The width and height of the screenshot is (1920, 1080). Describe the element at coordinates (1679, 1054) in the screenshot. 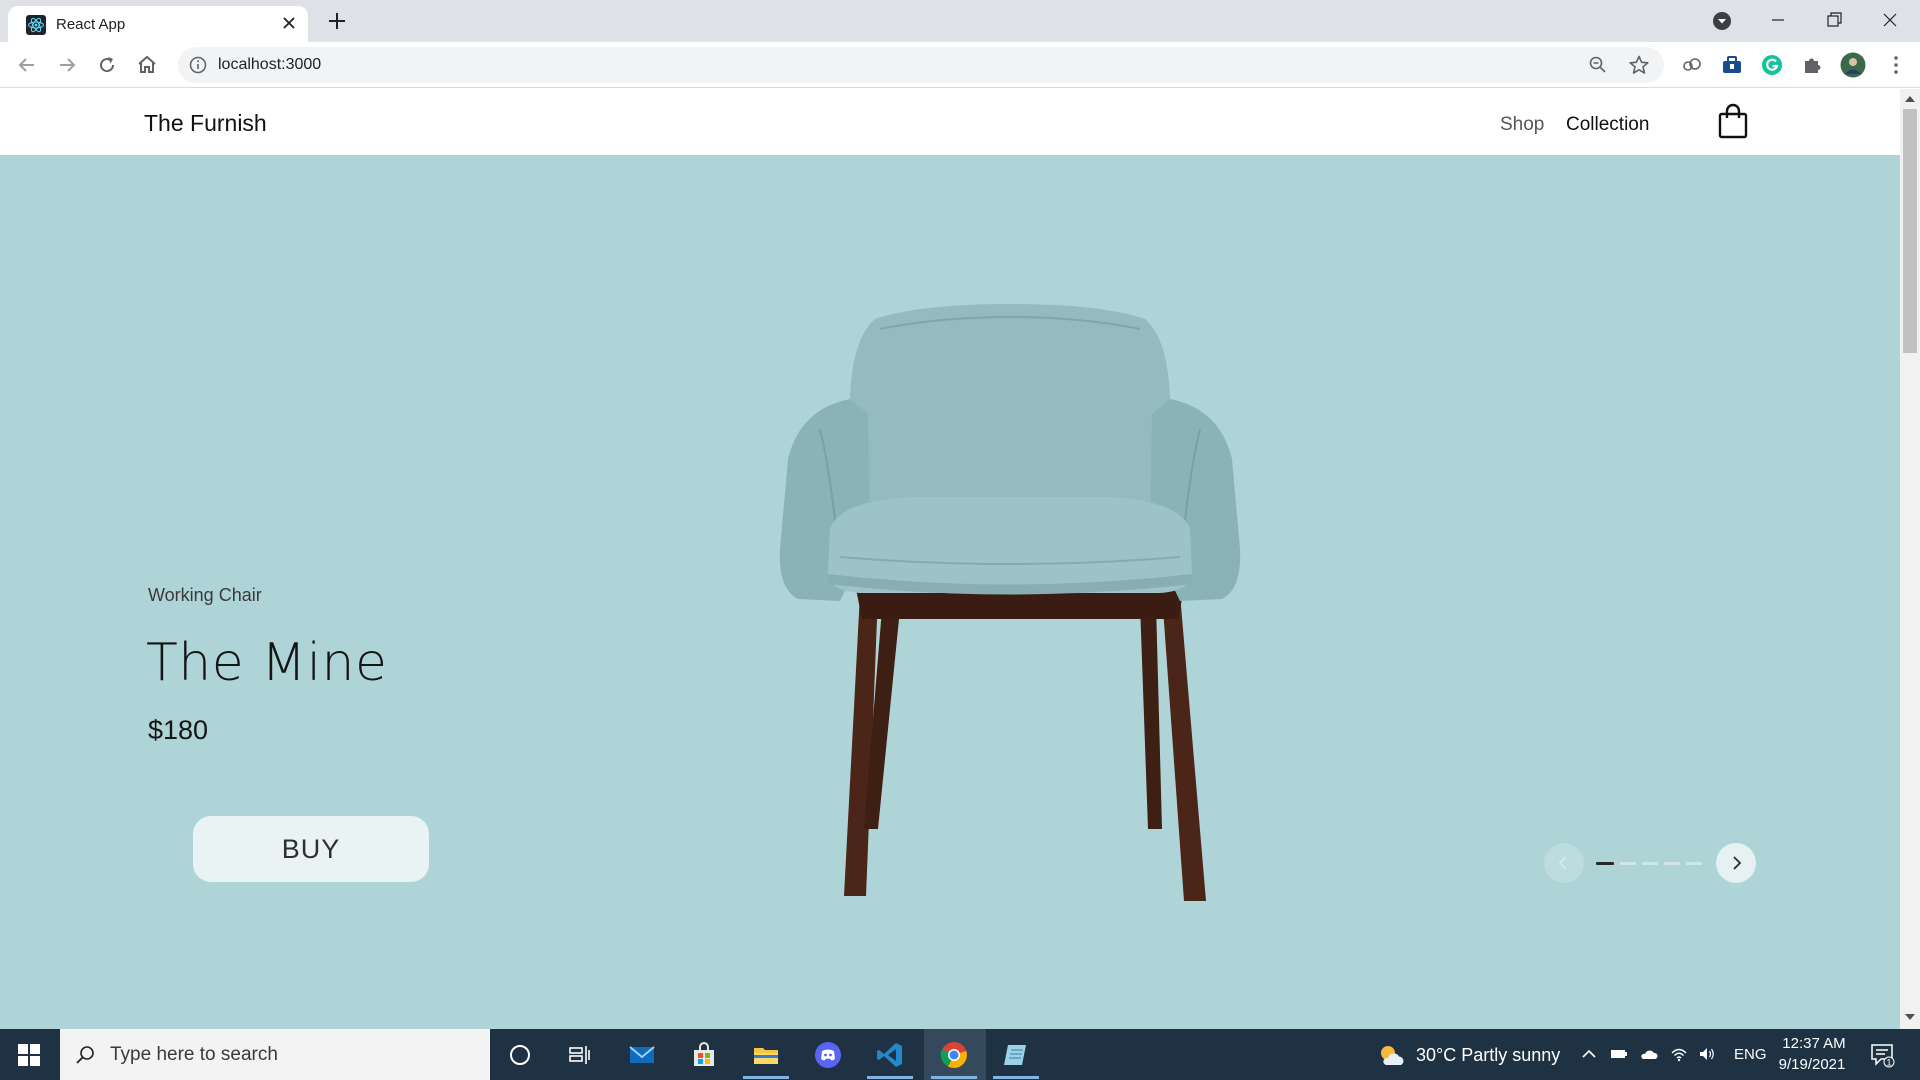

I see `wifi-icon` at that location.